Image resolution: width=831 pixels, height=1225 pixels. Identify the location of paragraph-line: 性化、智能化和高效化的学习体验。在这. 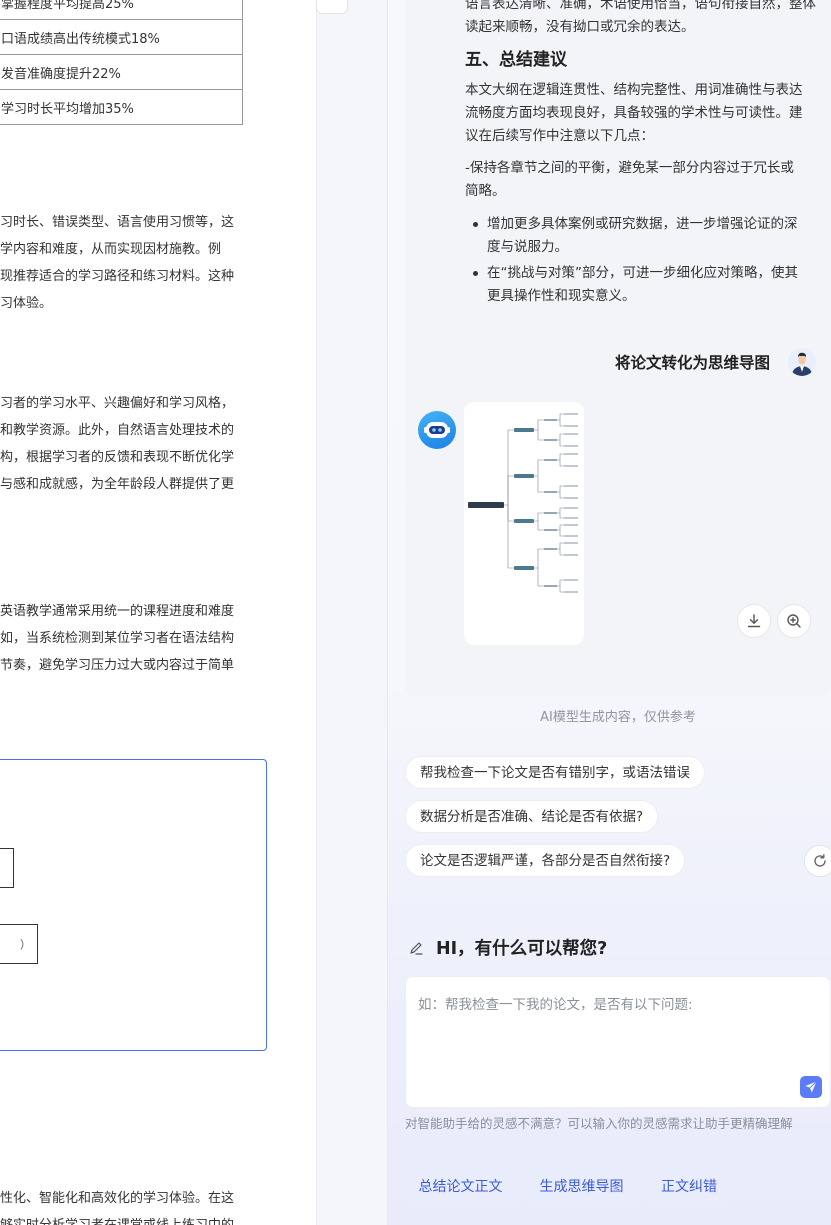
(117, 1198).